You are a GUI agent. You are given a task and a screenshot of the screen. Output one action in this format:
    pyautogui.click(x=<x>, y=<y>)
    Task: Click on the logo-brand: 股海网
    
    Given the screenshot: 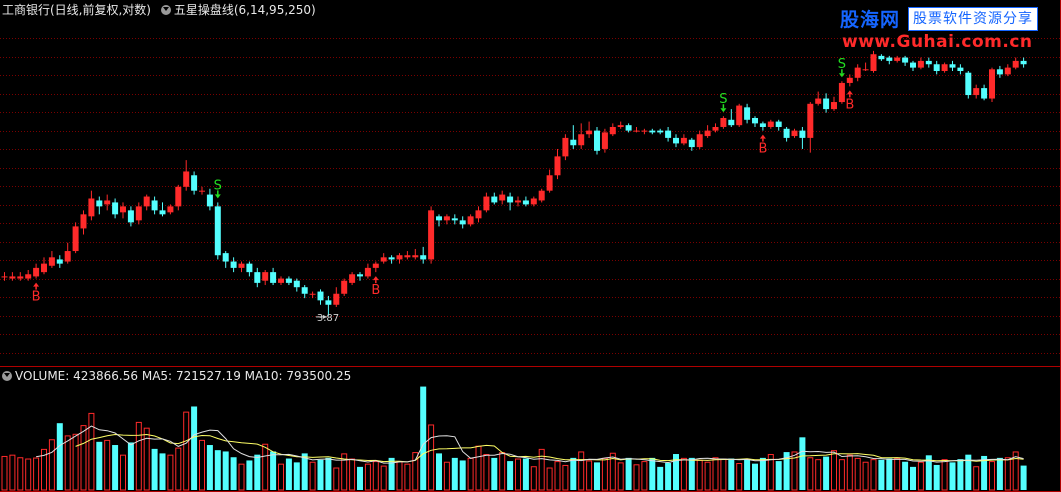 What is the action you would take?
    pyautogui.click(x=870, y=20)
    